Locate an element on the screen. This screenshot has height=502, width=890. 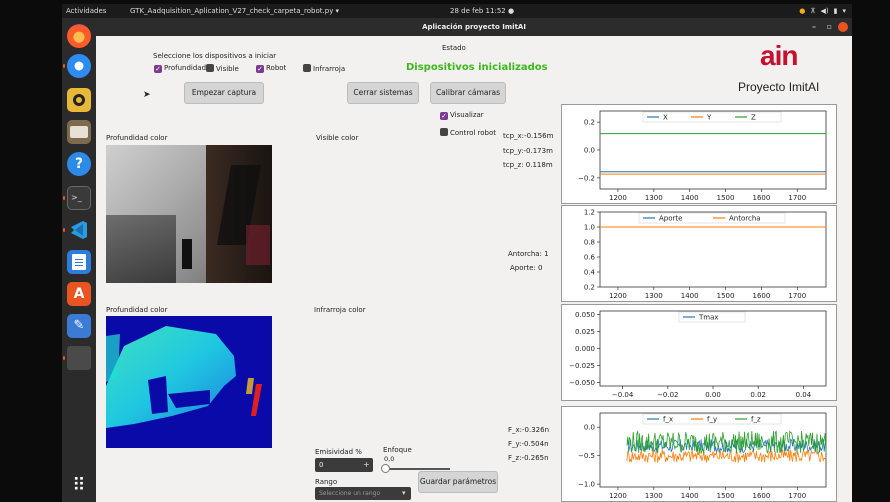
x-tick-label: −0.04 is located at coordinates (623, 395).